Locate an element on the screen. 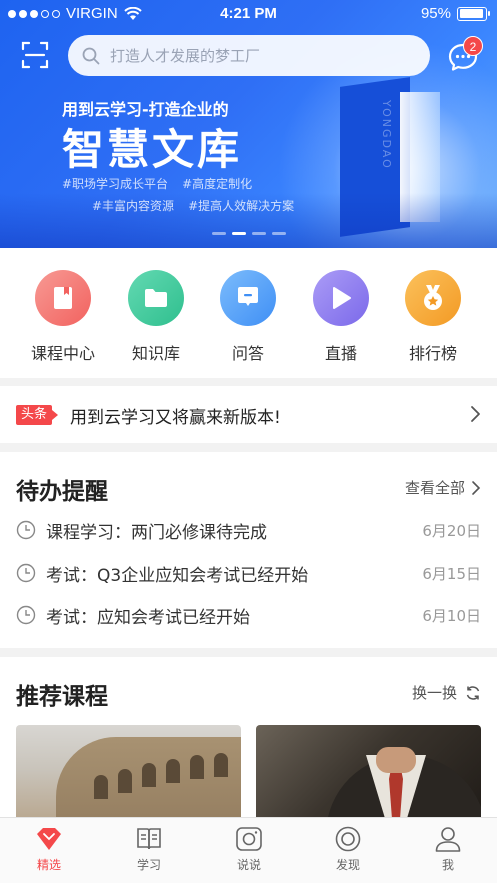  quick-entry-label: 知识库 is located at coordinates (155, 353).